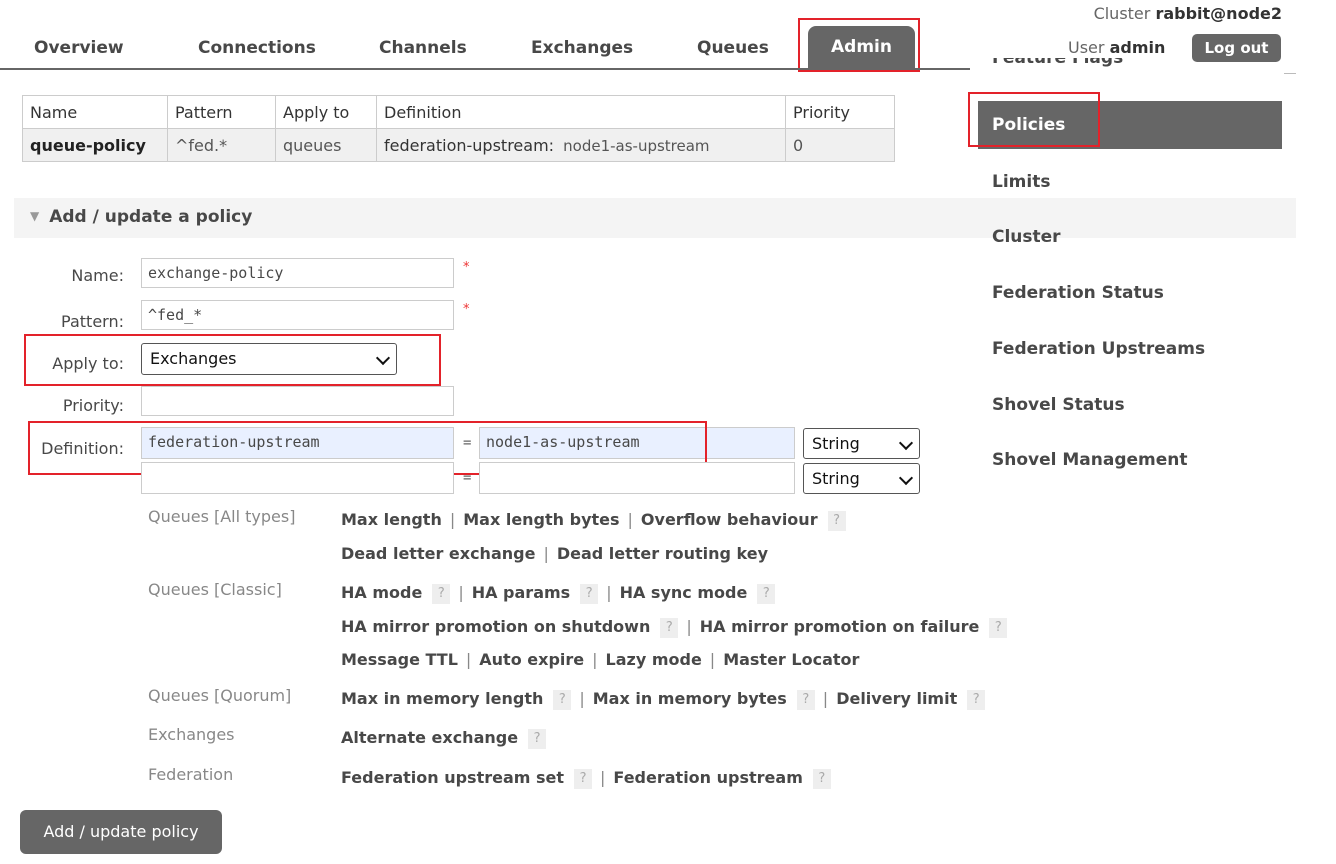  What do you see at coordinates (582, 48) in the screenshot?
I see `tab-exchanges: Exchanges` at bounding box center [582, 48].